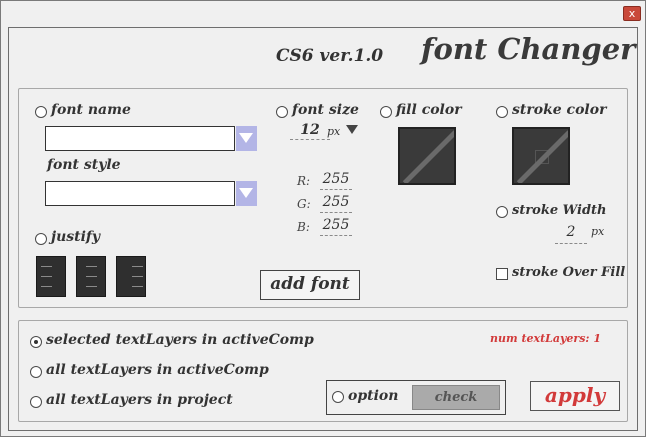 The image size is (646, 437). What do you see at coordinates (304, 204) in the screenshot?
I see `g-label: G:` at bounding box center [304, 204].